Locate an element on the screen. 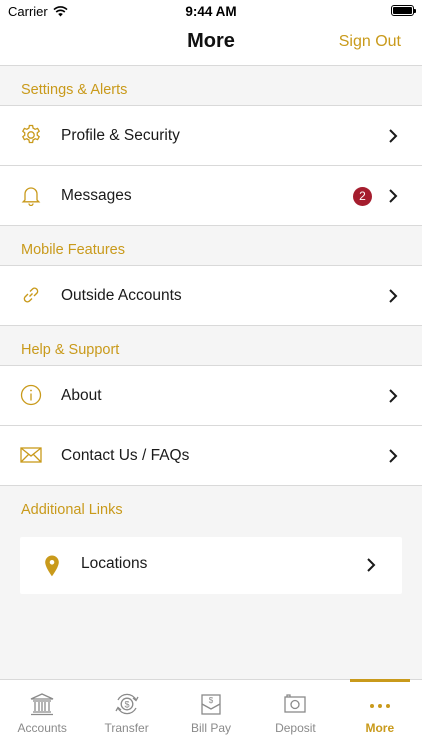  info-icon is located at coordinates (31, 395).